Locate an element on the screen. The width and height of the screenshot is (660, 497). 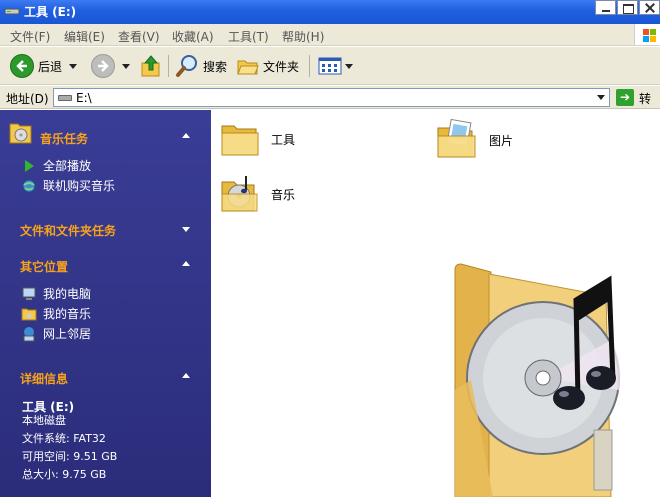
menu-file: 文件(F) is located at coordinates (30, 36).